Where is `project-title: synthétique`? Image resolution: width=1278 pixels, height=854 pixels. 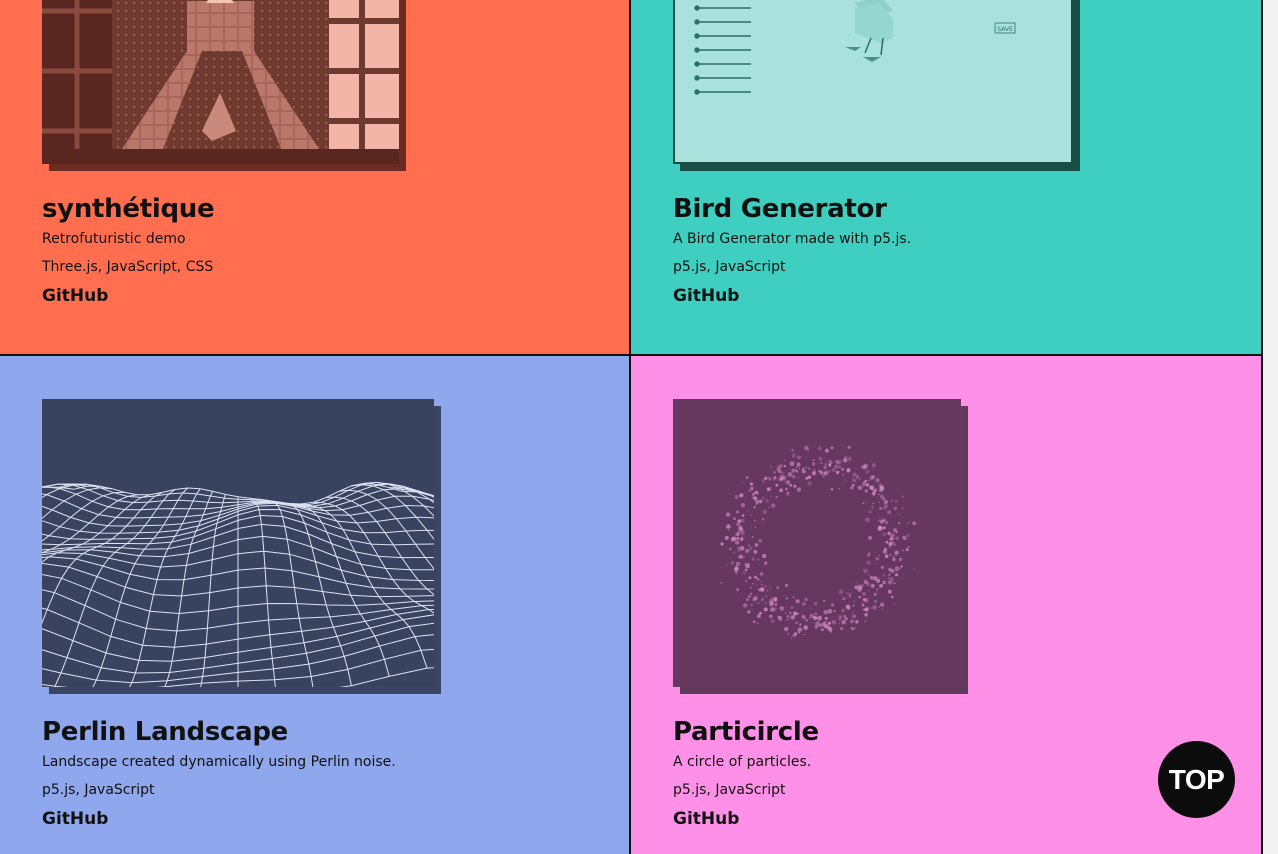
project-title: synthétique is located at coordinates (128, 209).